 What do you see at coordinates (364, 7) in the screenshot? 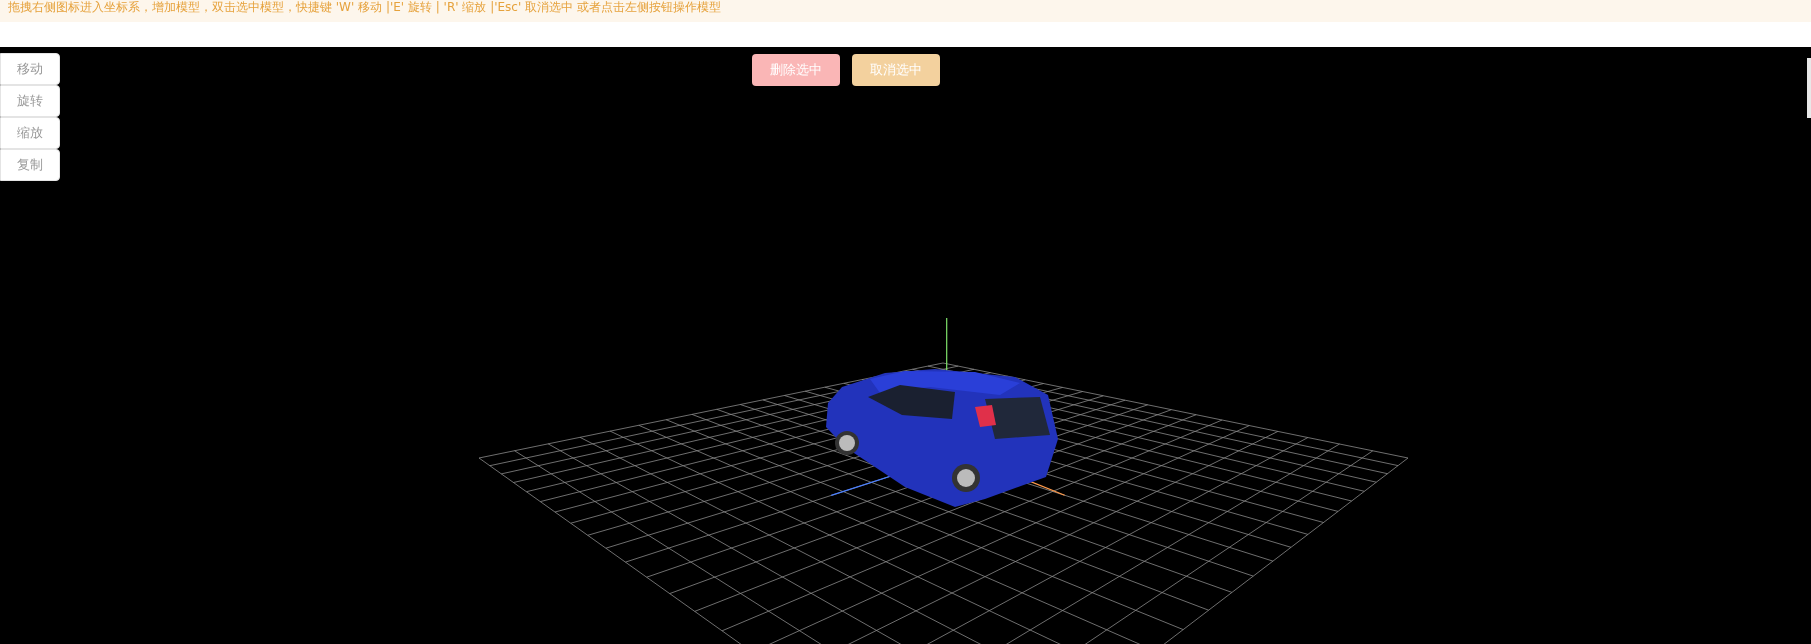
I see `hint-text: 拖拽右侧图标进入坐标系，增加模型，双击选中模型，快捷键 'W' 移动 |'E' 旋转 | 'R' 缩放 |'Esc' 取消选中 或者点击左侧按钮操作模型` at bounding box center [364, 7].